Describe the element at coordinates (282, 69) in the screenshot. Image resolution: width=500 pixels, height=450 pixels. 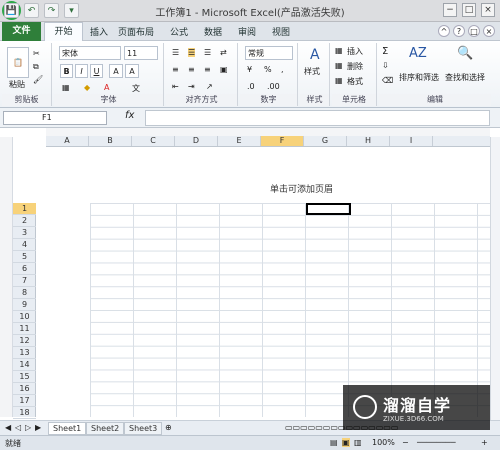
I see `comma-button: ,` at that location.